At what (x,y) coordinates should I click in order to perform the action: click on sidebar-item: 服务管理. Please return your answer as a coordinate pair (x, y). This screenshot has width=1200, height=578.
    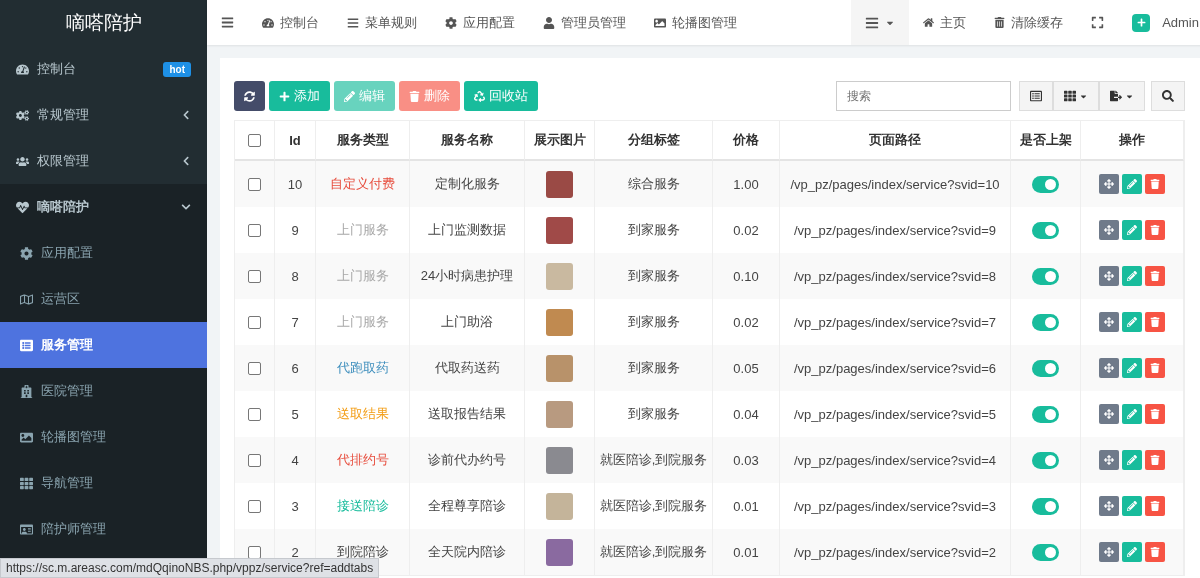
    Looking at the image, I should click on (103, 345).